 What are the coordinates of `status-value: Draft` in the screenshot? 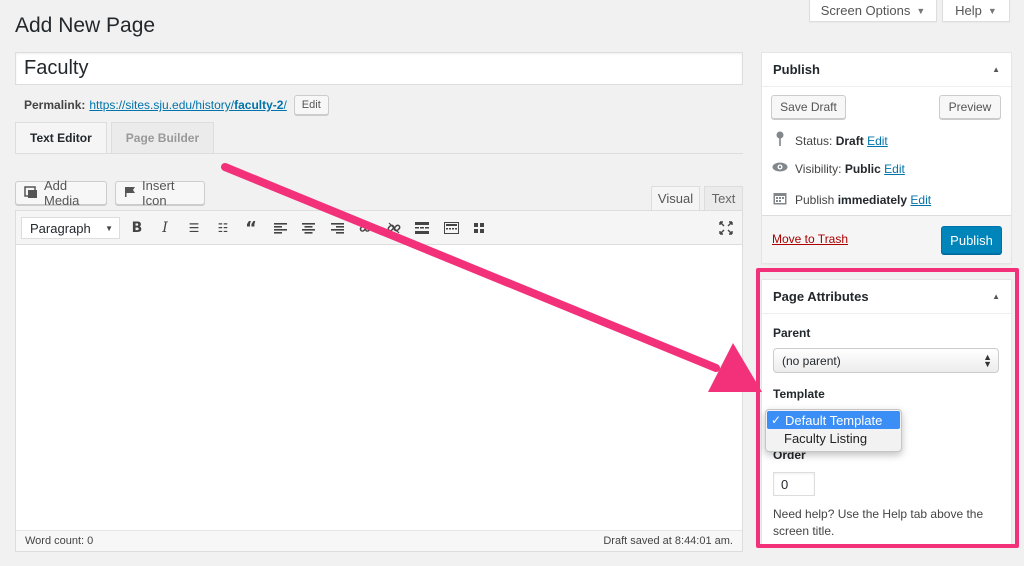 It's located at (849, 140).